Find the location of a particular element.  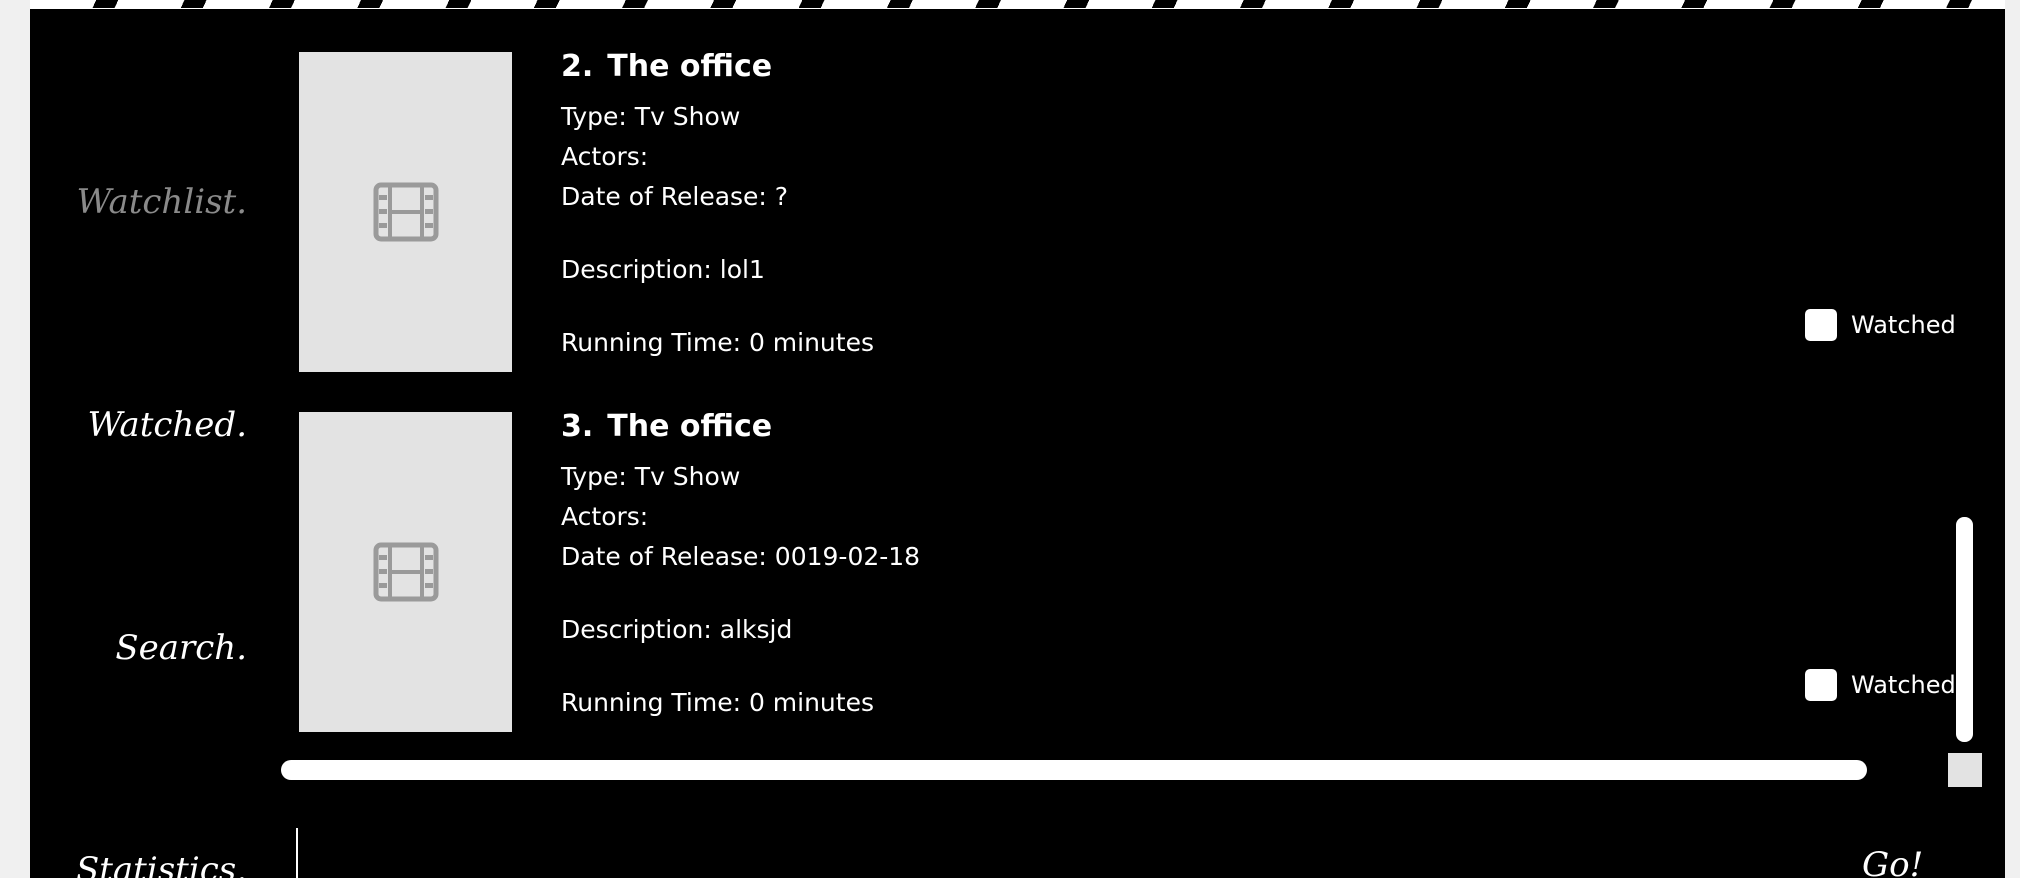

media-description: Description: alksjd is located at coordinates (677, 629).